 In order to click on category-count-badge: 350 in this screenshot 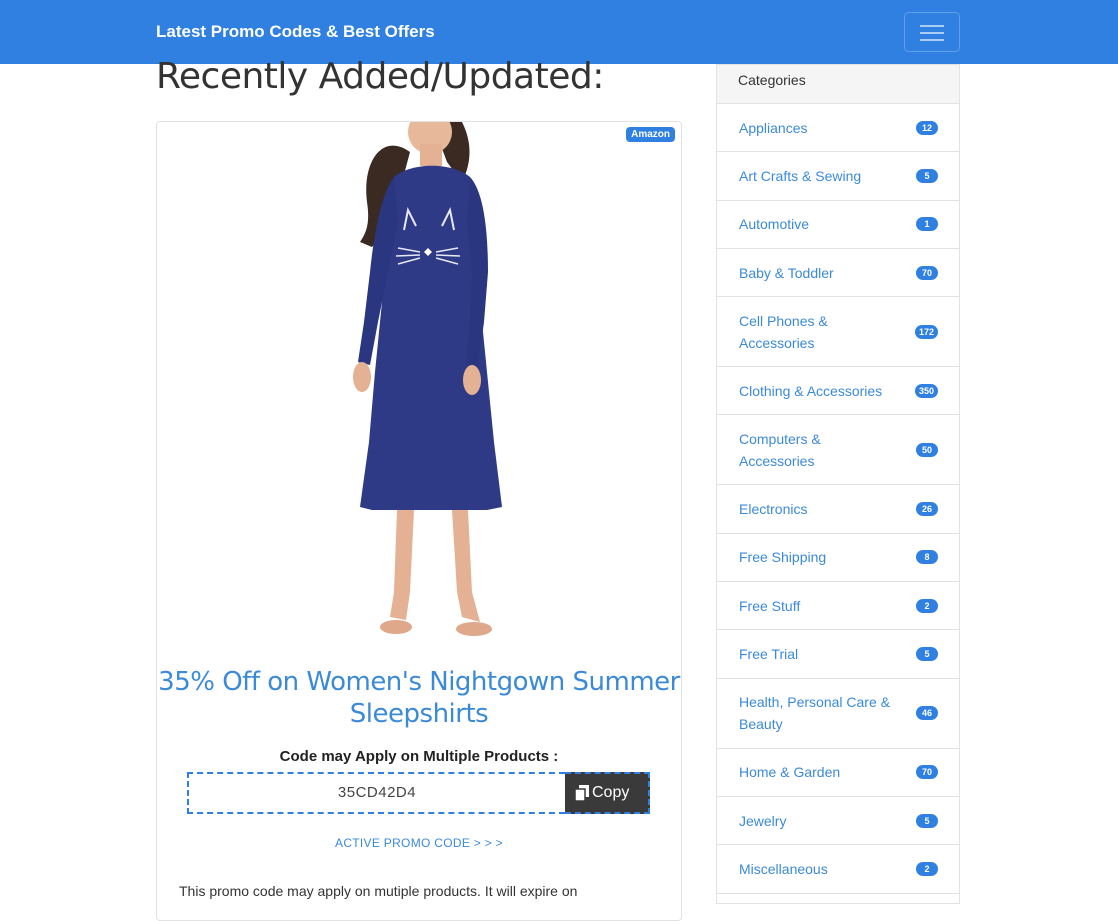, I will do `click(926, 390)`.